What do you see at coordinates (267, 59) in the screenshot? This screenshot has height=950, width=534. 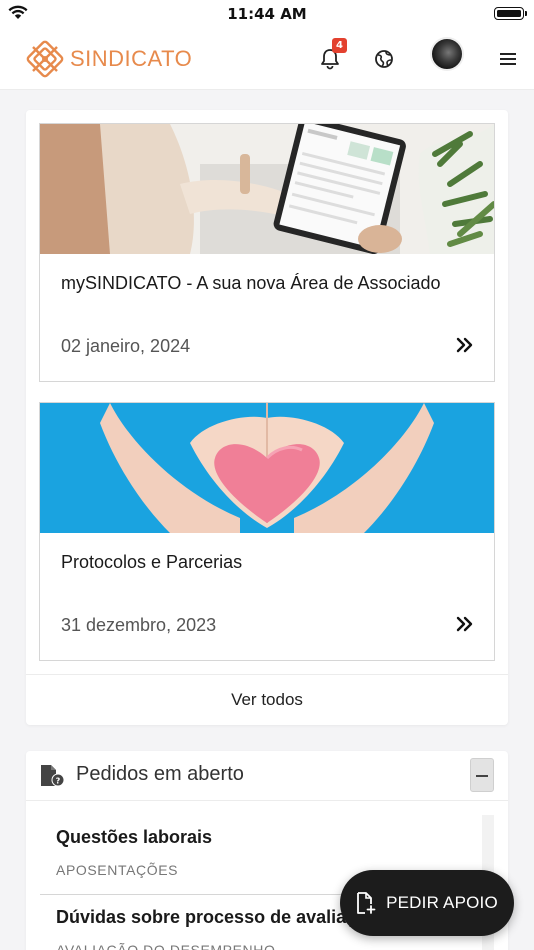 I see `app-header: SINDICATO 4` at bounding box center [267, 59].